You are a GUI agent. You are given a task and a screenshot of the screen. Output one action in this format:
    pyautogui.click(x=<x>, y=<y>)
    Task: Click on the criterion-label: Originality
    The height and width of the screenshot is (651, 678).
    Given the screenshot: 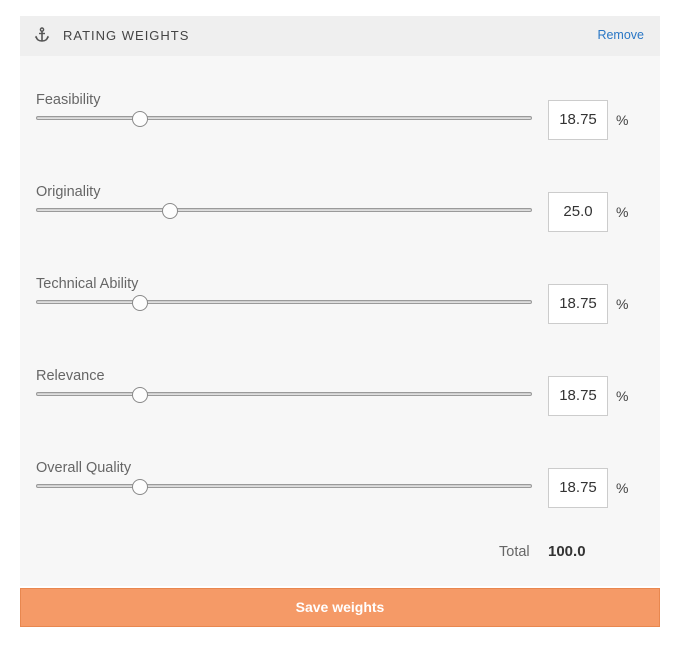 What is the action you would take?
    pyautogui.click(x=68, y=192)
    